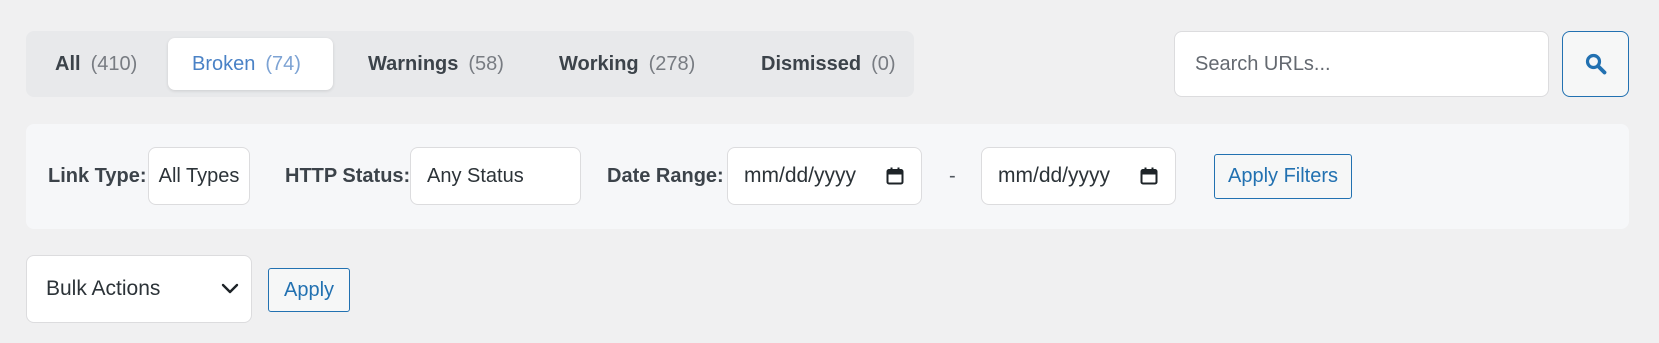 The width and height of the screenshot is (1659, 343). What do you see at coordinates (800, 175) in the screenshot?
I see `date-from-value: mm/dd/yyyy` at bounding box center [800, 175].